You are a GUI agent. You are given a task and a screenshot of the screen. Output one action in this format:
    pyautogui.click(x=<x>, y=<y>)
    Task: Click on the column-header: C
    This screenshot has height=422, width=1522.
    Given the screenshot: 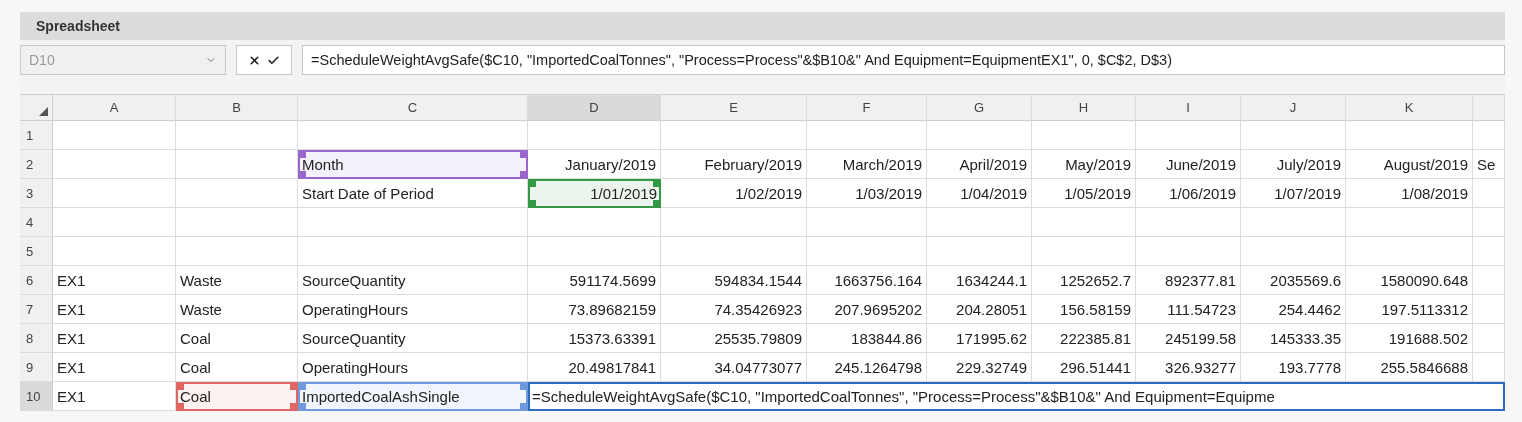 What is the action you would take?
    pyautogui.click(x=413, y=108)
    